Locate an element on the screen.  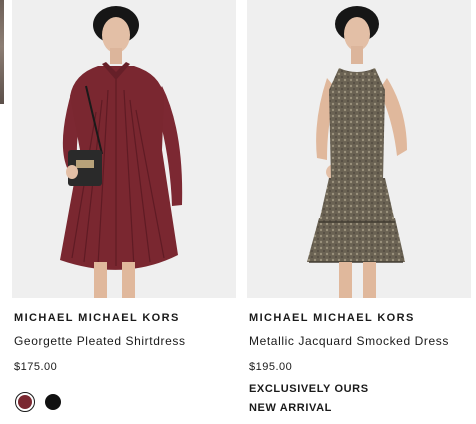
product-name-link: Metallic Jacquard Smocked Dress is located at coordinates (349, 341).